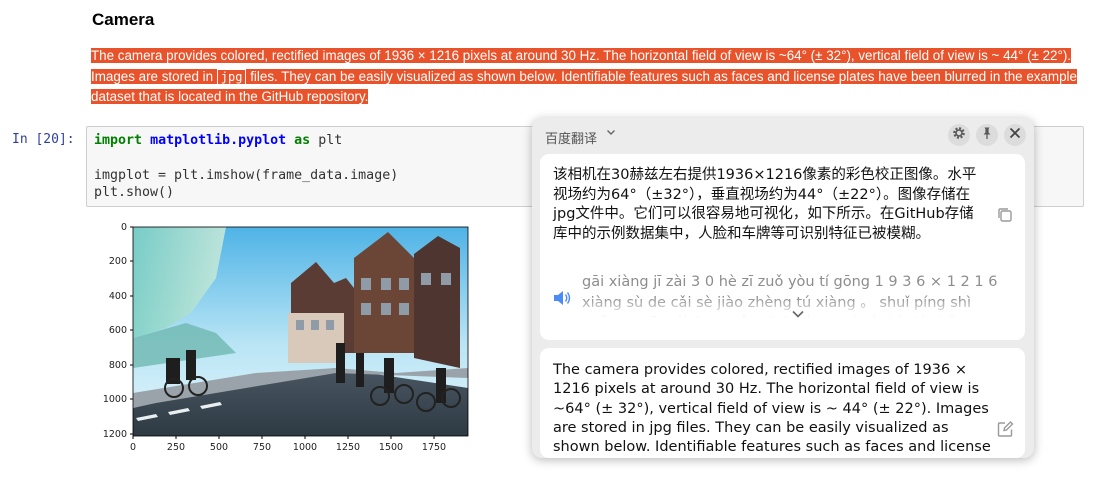  What do you see at coordinates (115, 434) in the screenshot?
I see `y-tick-label: 1200` at bounding box center [115, 434].